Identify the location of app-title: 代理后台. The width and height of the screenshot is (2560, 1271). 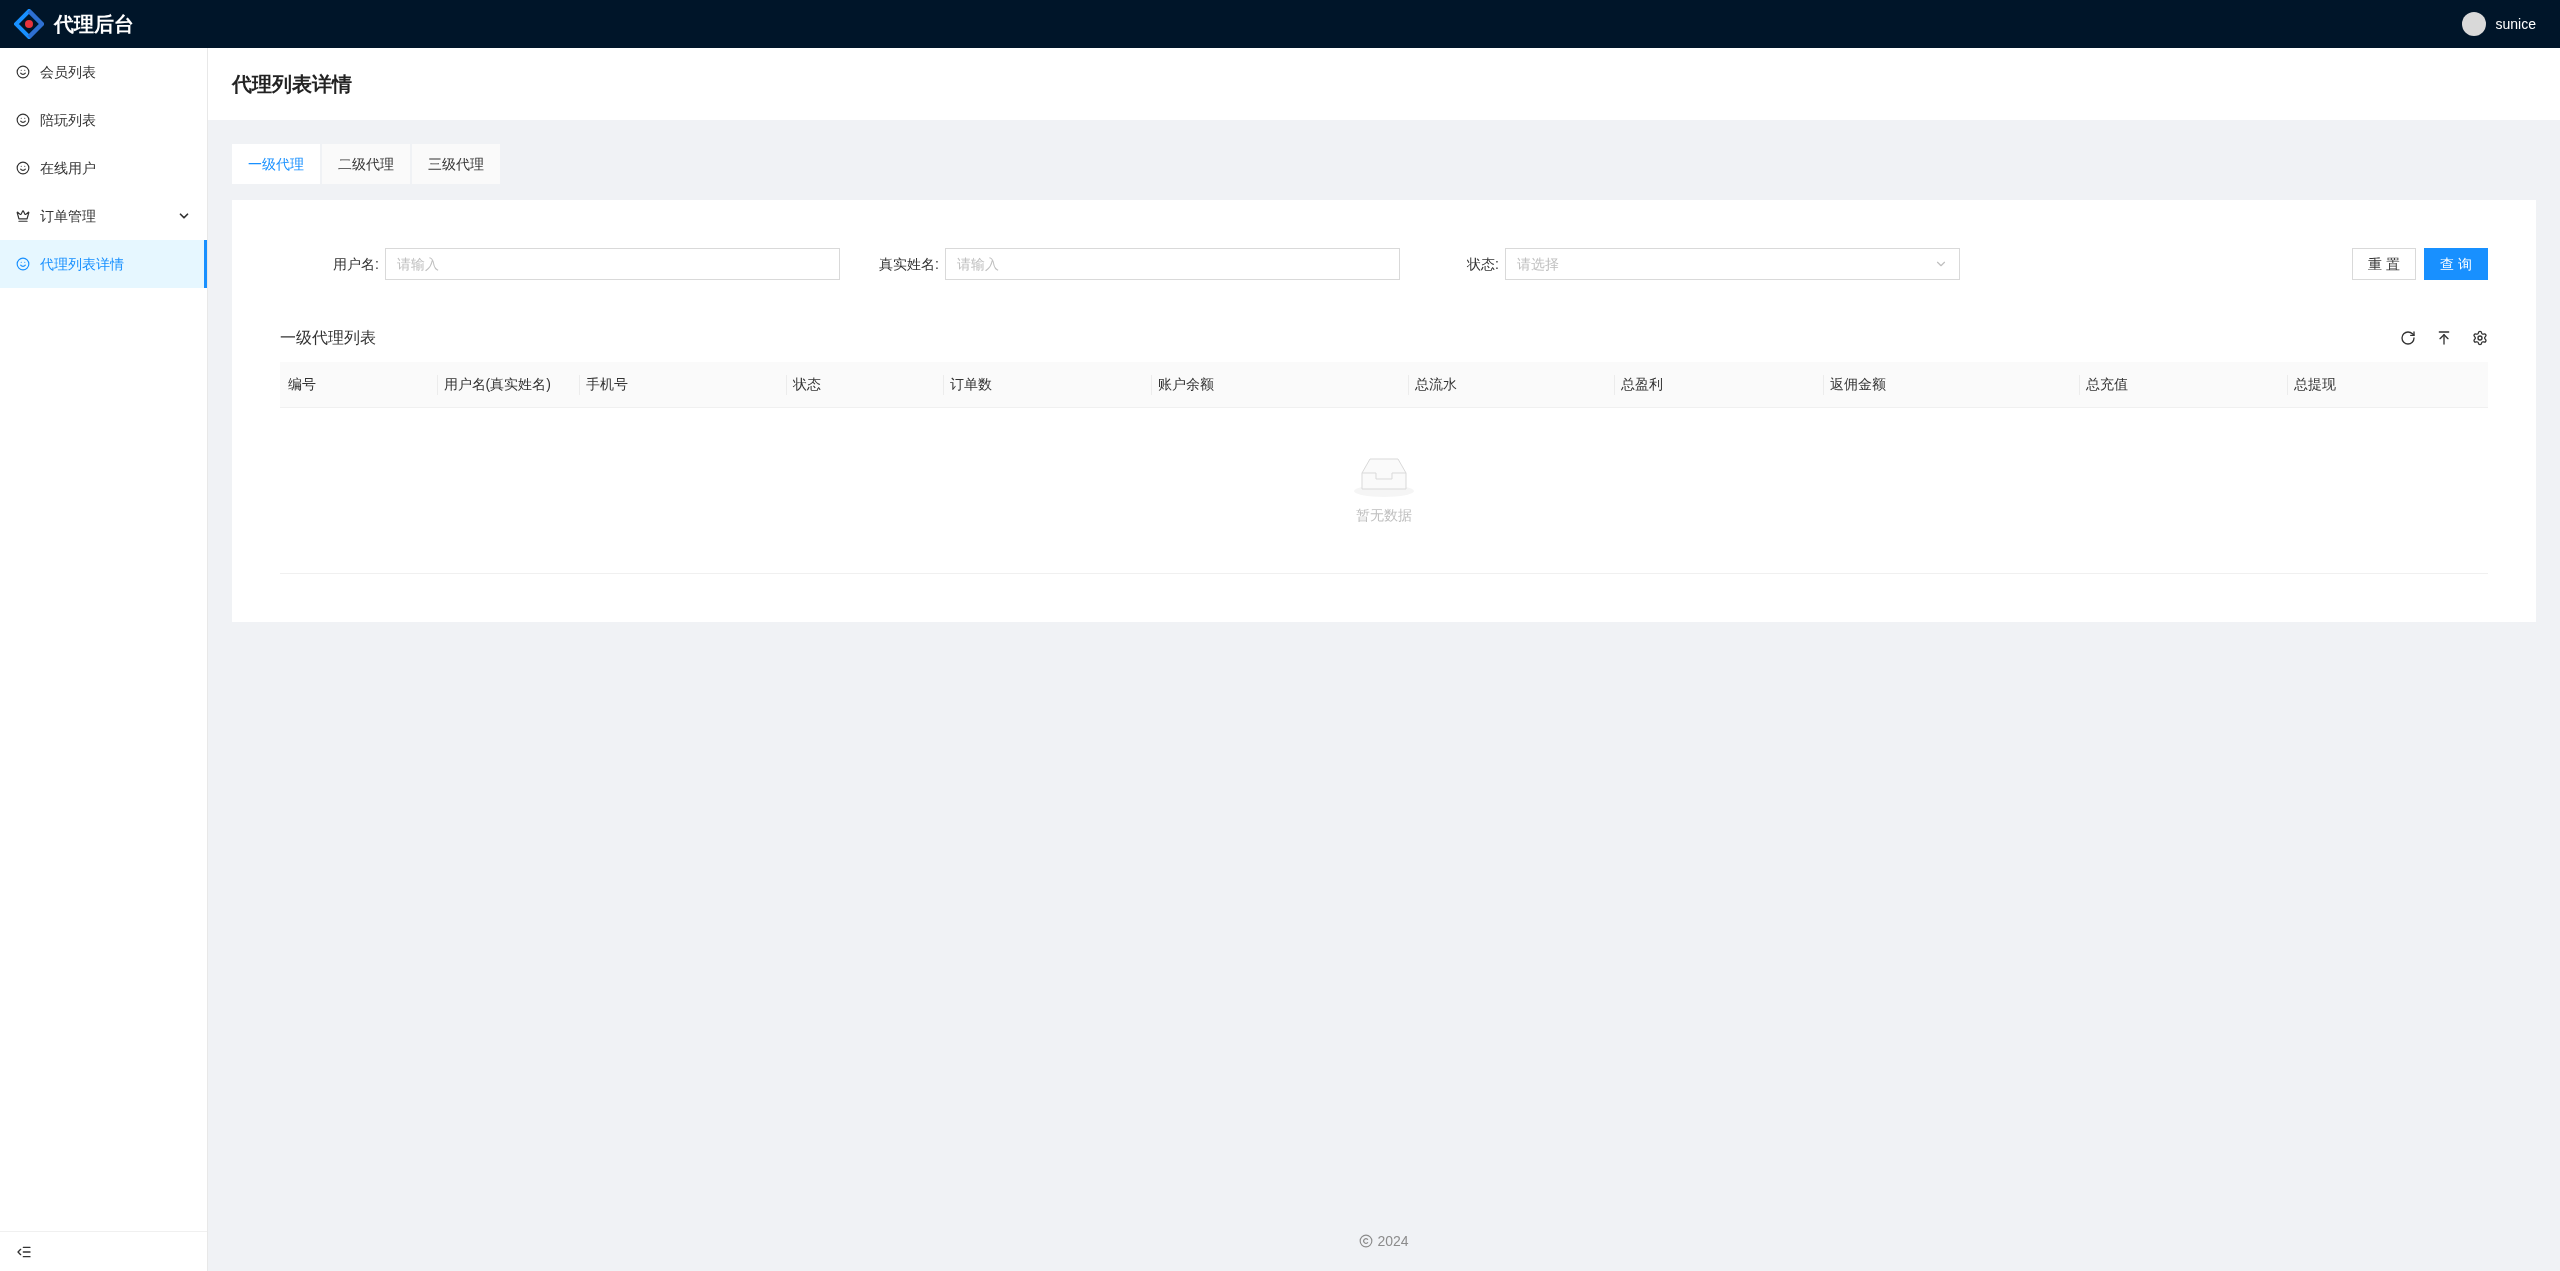
(94, 24).